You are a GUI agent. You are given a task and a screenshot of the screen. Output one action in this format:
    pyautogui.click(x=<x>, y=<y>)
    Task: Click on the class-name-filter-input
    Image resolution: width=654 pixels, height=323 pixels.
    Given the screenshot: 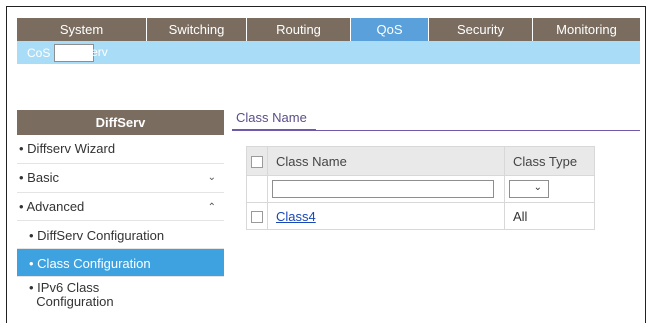 What is the action you would take?
    pyautogui.click(x=383, y=189)
    